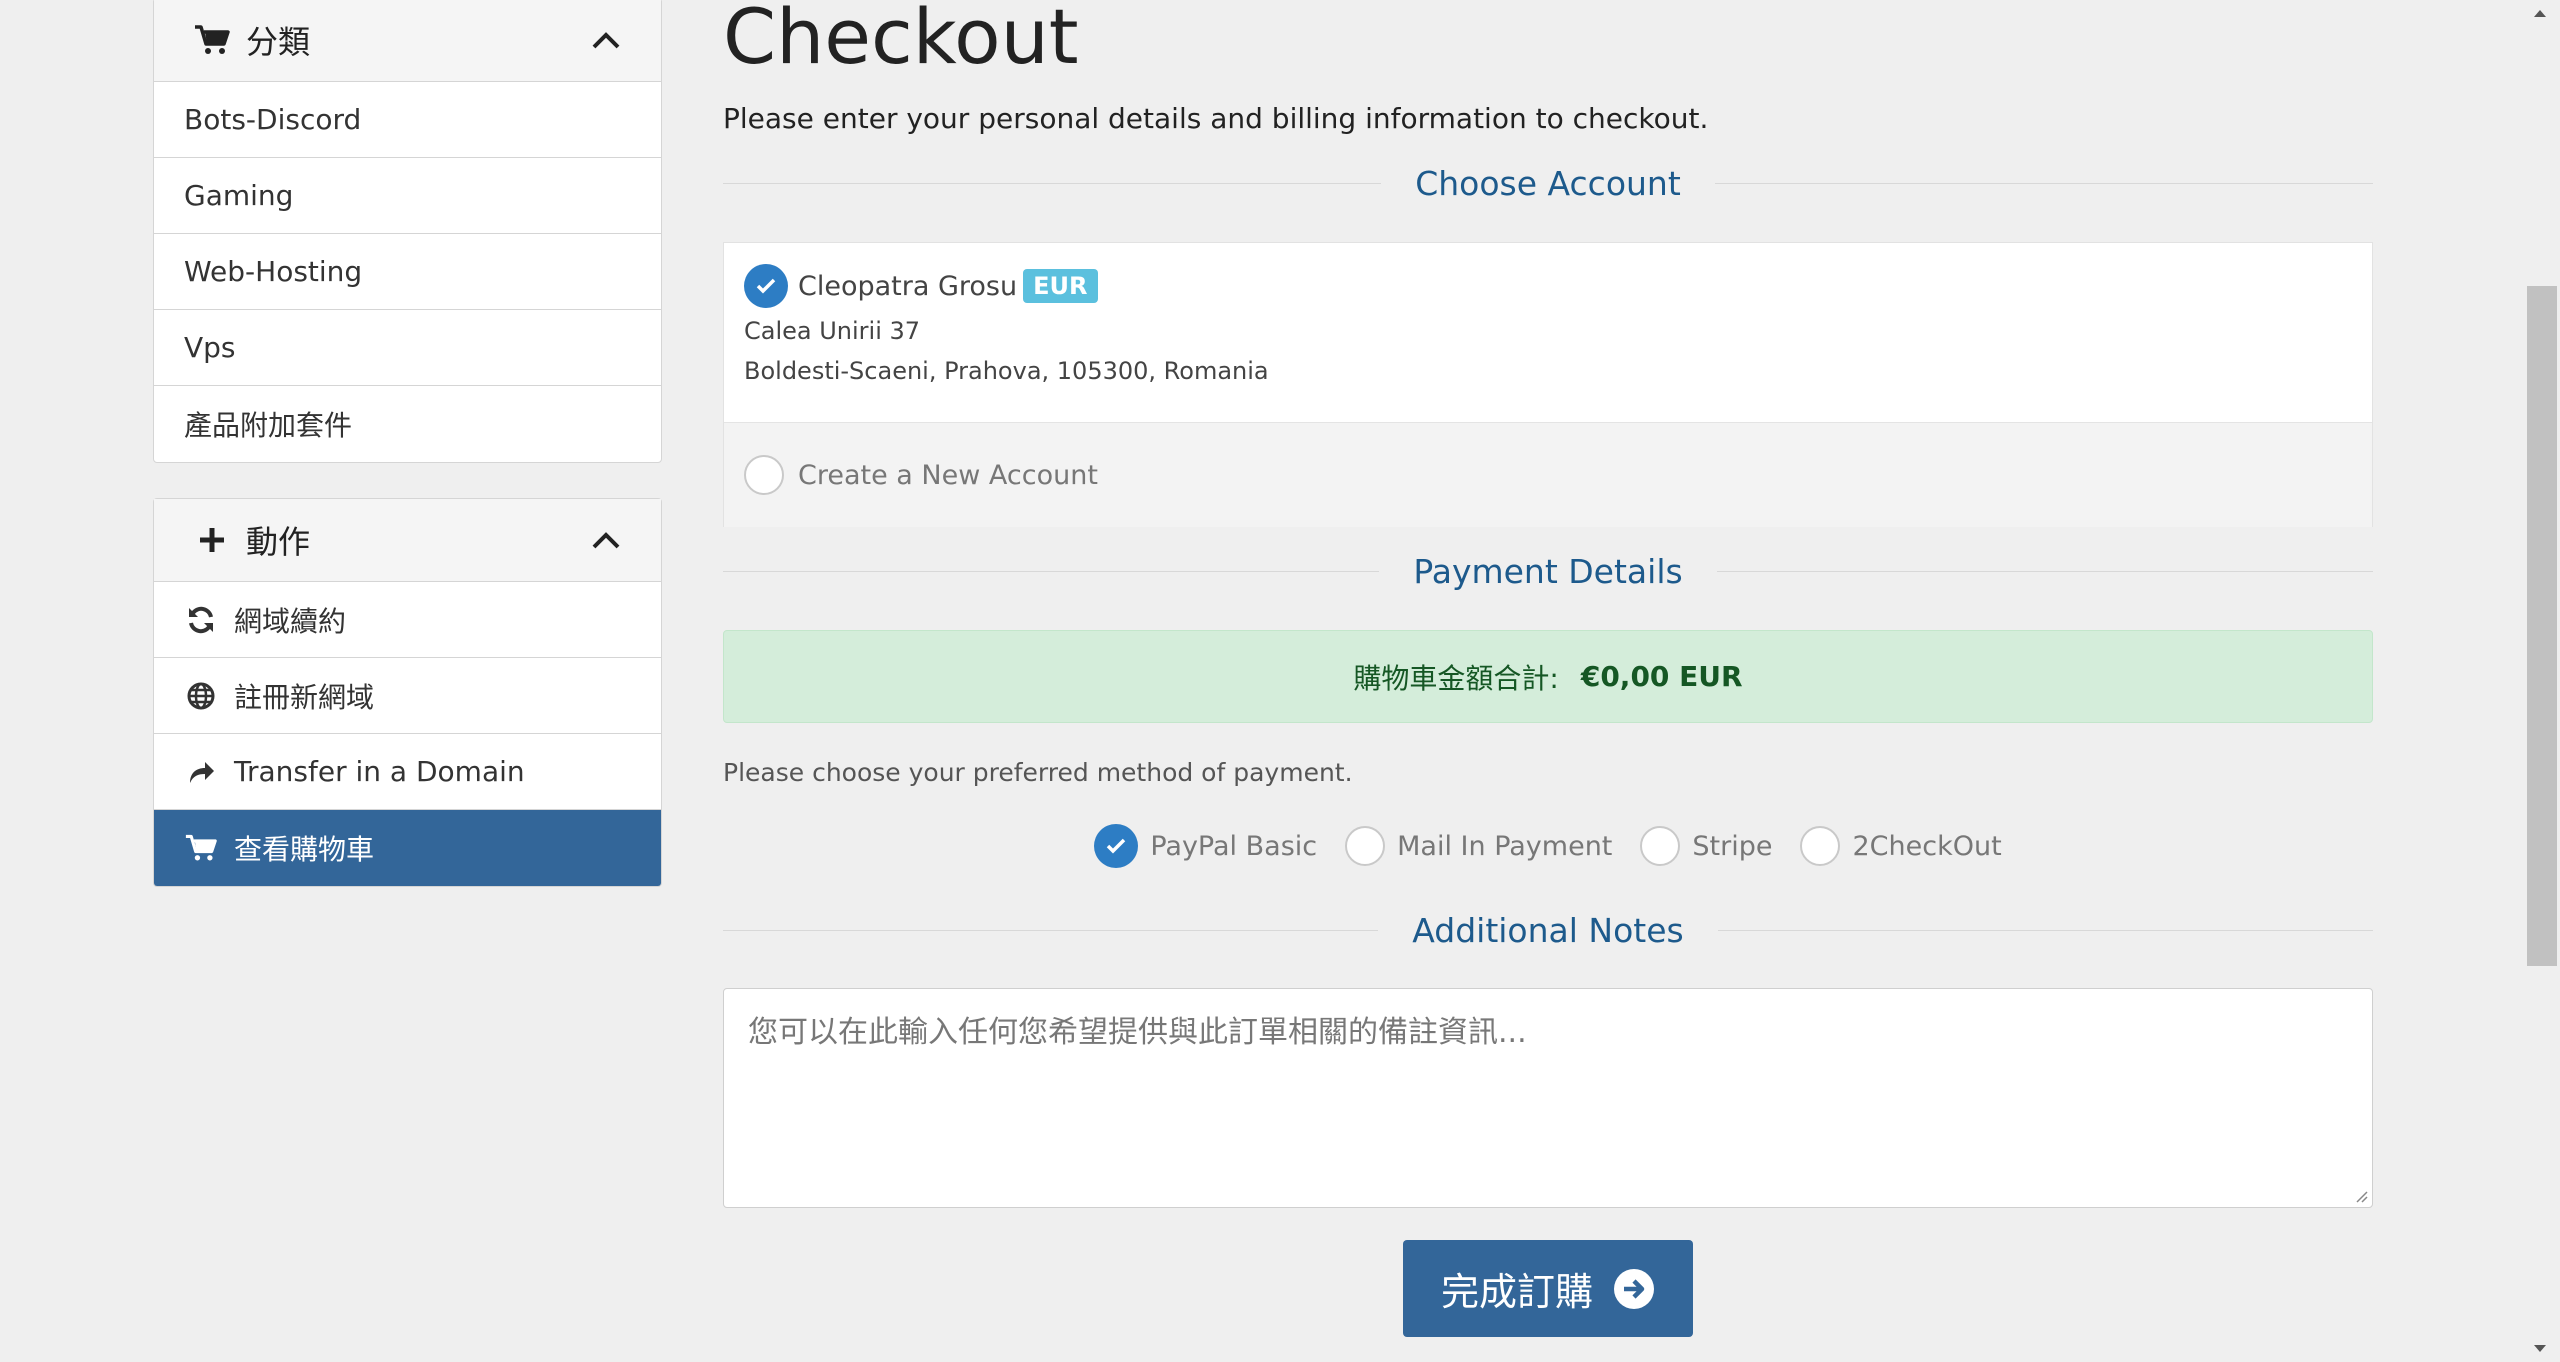 This screenshot has height=1362, width=2560. I want to click on page-title: Checkout, so click(901, 40).